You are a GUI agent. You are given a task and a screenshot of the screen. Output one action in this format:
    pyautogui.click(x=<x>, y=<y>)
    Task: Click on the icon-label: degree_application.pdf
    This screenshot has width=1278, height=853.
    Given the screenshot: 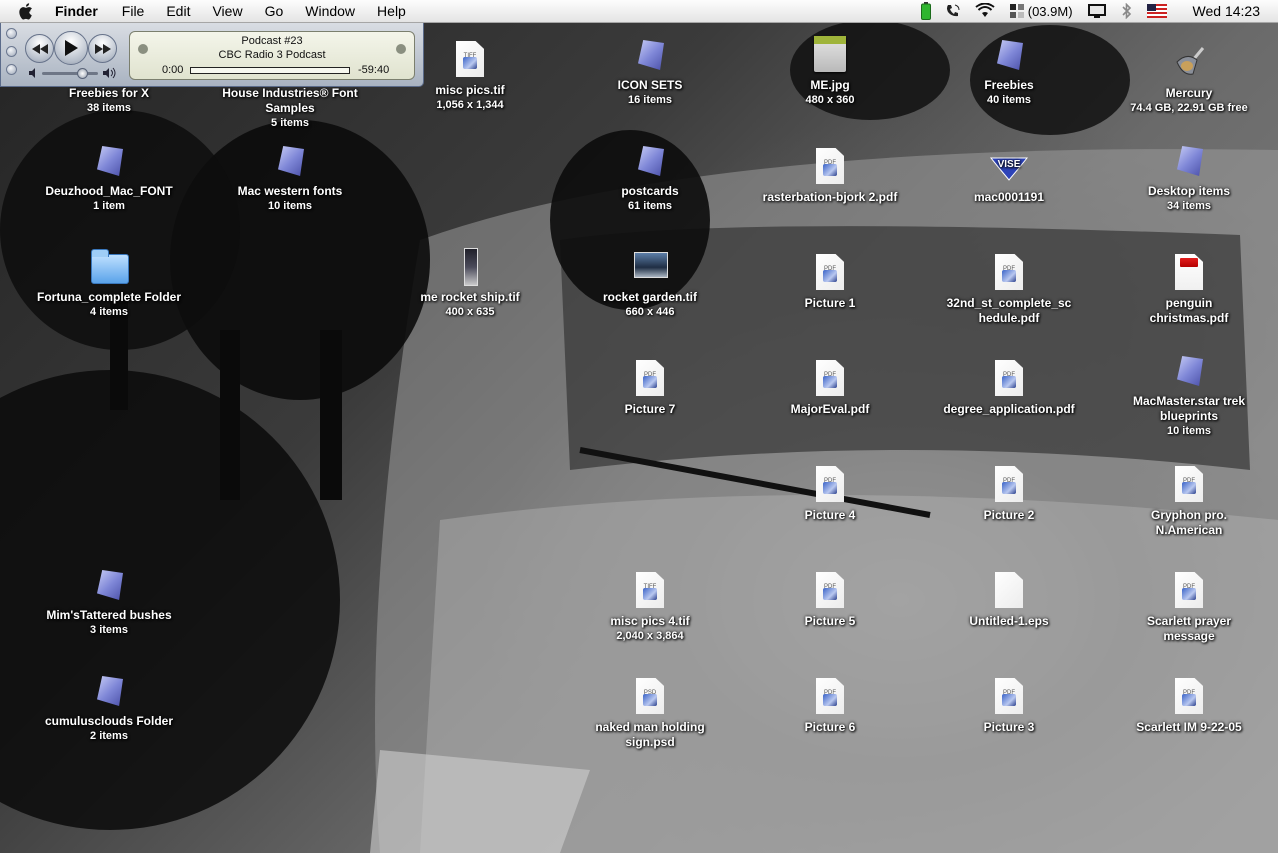 What is the action you would take?
    pyautogui.click(x=1009, y=409)
    